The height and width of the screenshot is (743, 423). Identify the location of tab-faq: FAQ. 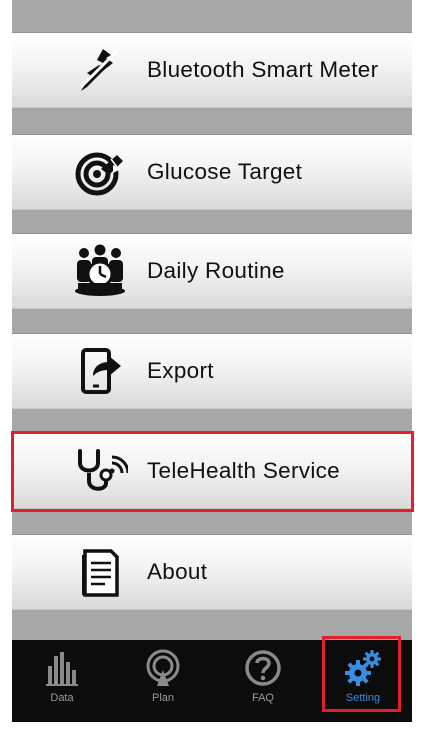
(263, 681).